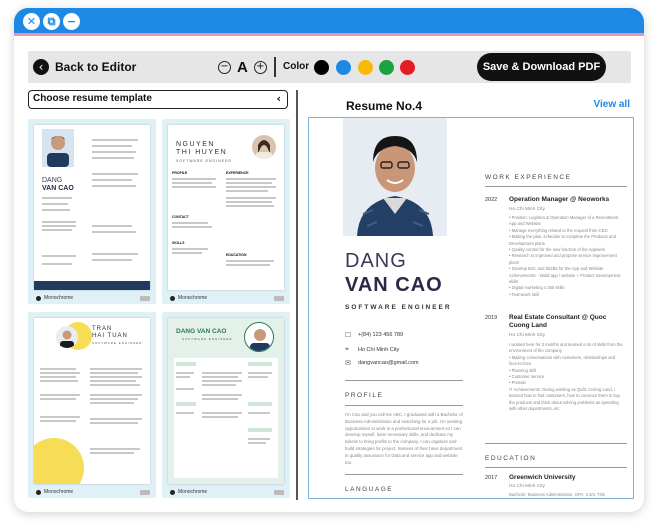 The width and height of the screenshot is (660, 526). I want to click on job-title: Real Estate Consultant @ Quoc Cuong Land, so click(558, 321).